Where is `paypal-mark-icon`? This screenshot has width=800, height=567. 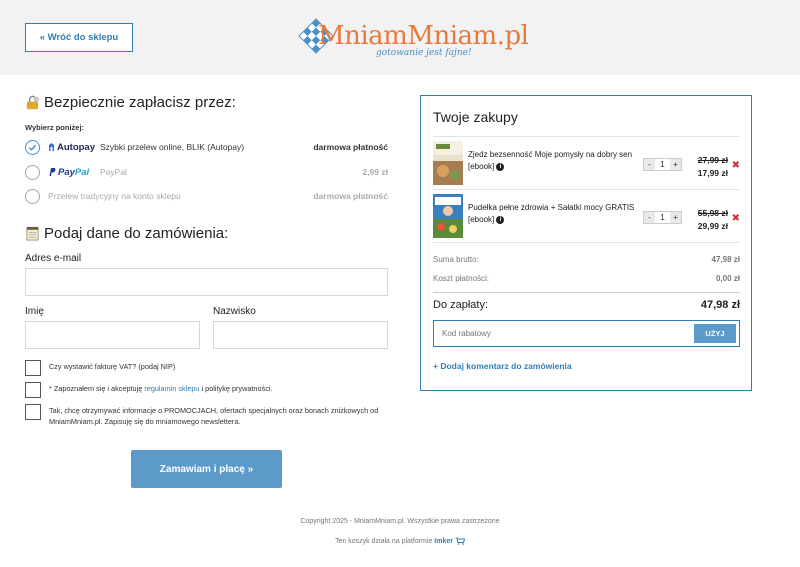 paypal-mark-icon is located at coordinates (52, 172).